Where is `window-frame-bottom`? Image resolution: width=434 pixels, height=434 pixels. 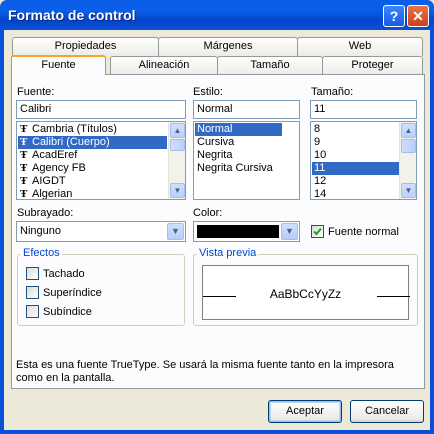 window-frame-bottom is located at coordinates (217, 432).